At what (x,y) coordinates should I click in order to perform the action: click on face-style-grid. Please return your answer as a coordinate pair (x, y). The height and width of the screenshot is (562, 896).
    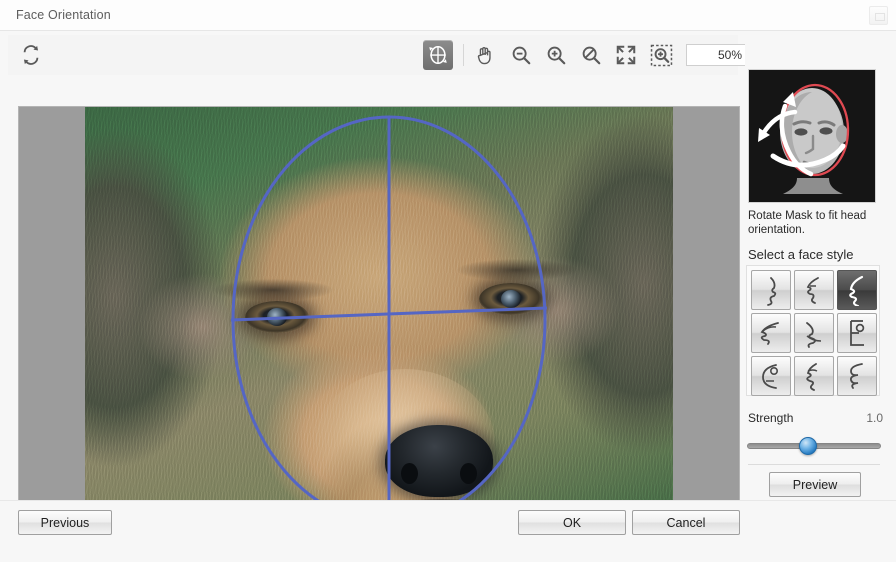
    Looking at the image, I should click on (813, 330).